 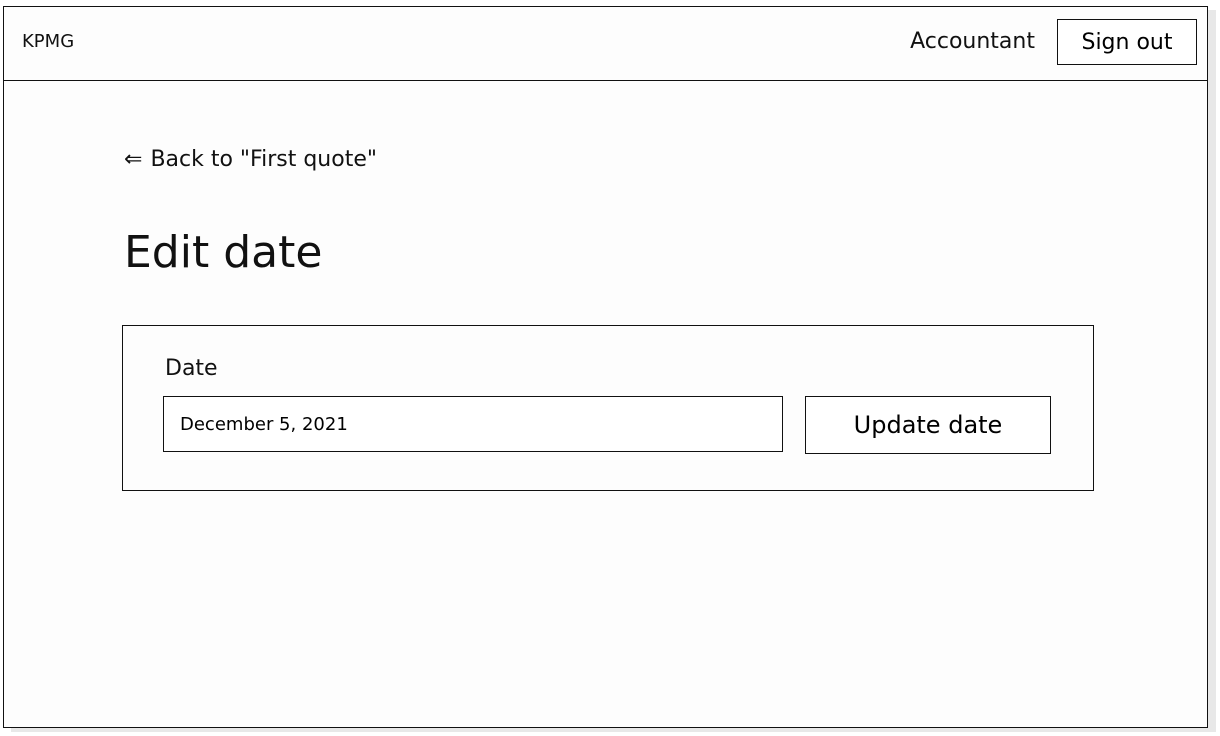 What do you see at coordinates (972, 41) in the screenshot?
I see `user-role: Accountant` at bounding box center [972, 41].